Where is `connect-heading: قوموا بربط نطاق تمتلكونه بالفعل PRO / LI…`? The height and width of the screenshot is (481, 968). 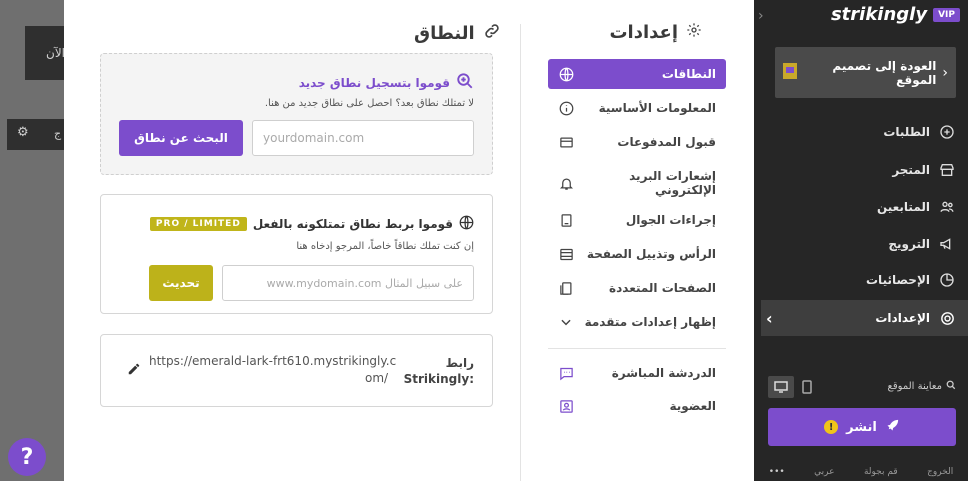 connect-heading: قوموا بربط نطاق تمتلكونه بالفعل PRO / LI… is located at coordinates (311, 224).